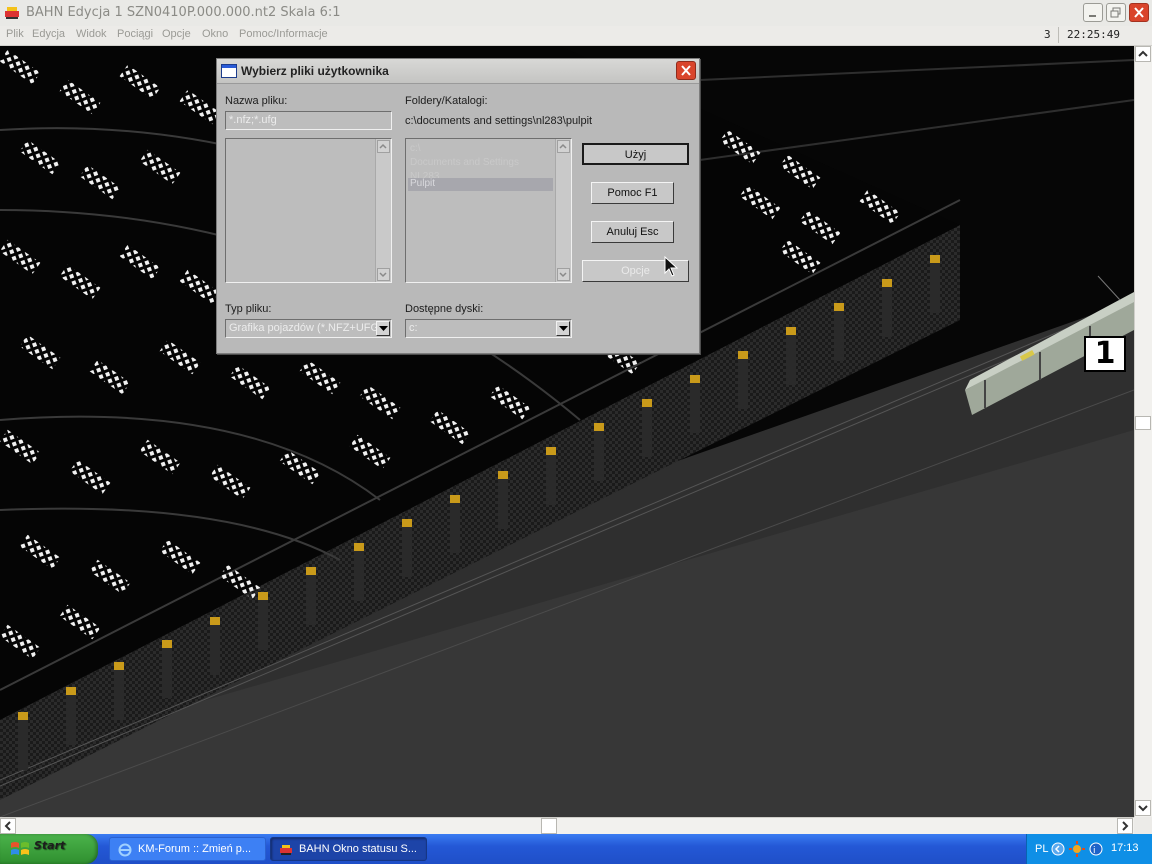 The height and width of the screenshot is (864, 1152). Describe the element at coordinates (283, 34) in the screenshot. I see `menu-pomoc: Pomoc/Informacje` at that location.